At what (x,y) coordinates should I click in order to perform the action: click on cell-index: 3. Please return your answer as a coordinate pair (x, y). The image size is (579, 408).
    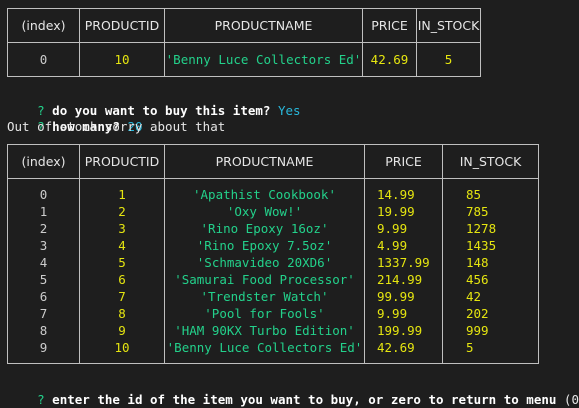
    Looking at the image, I should click on (43, 245).